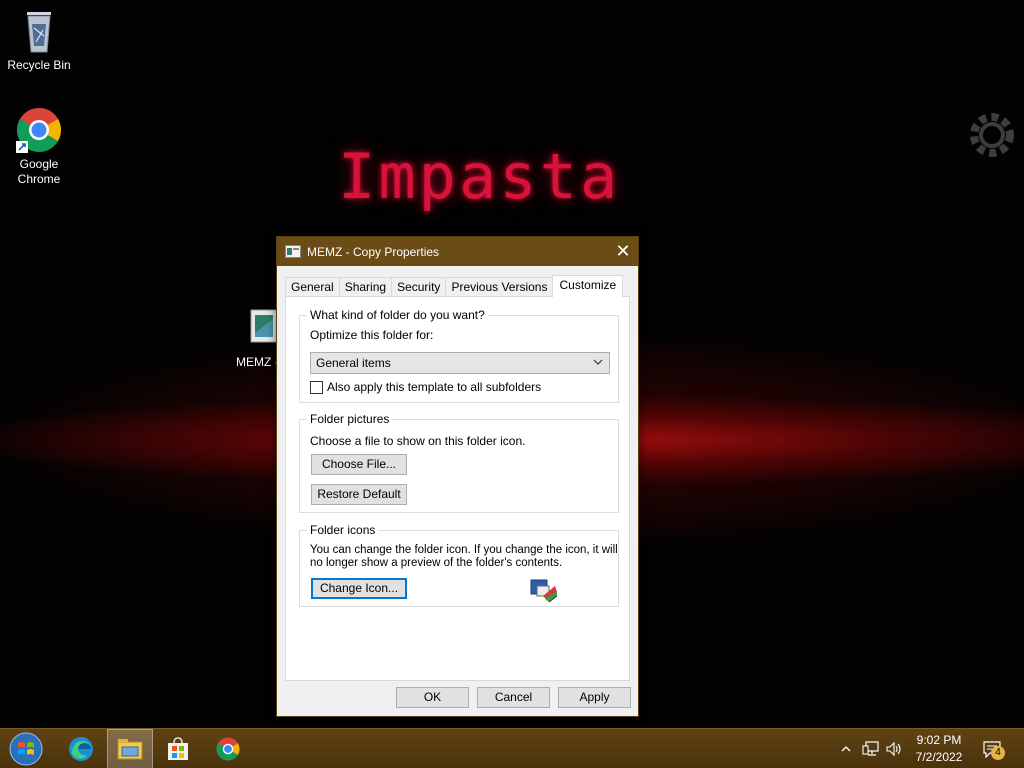  I want to click on file-explorer-icon, so click(130, 749).